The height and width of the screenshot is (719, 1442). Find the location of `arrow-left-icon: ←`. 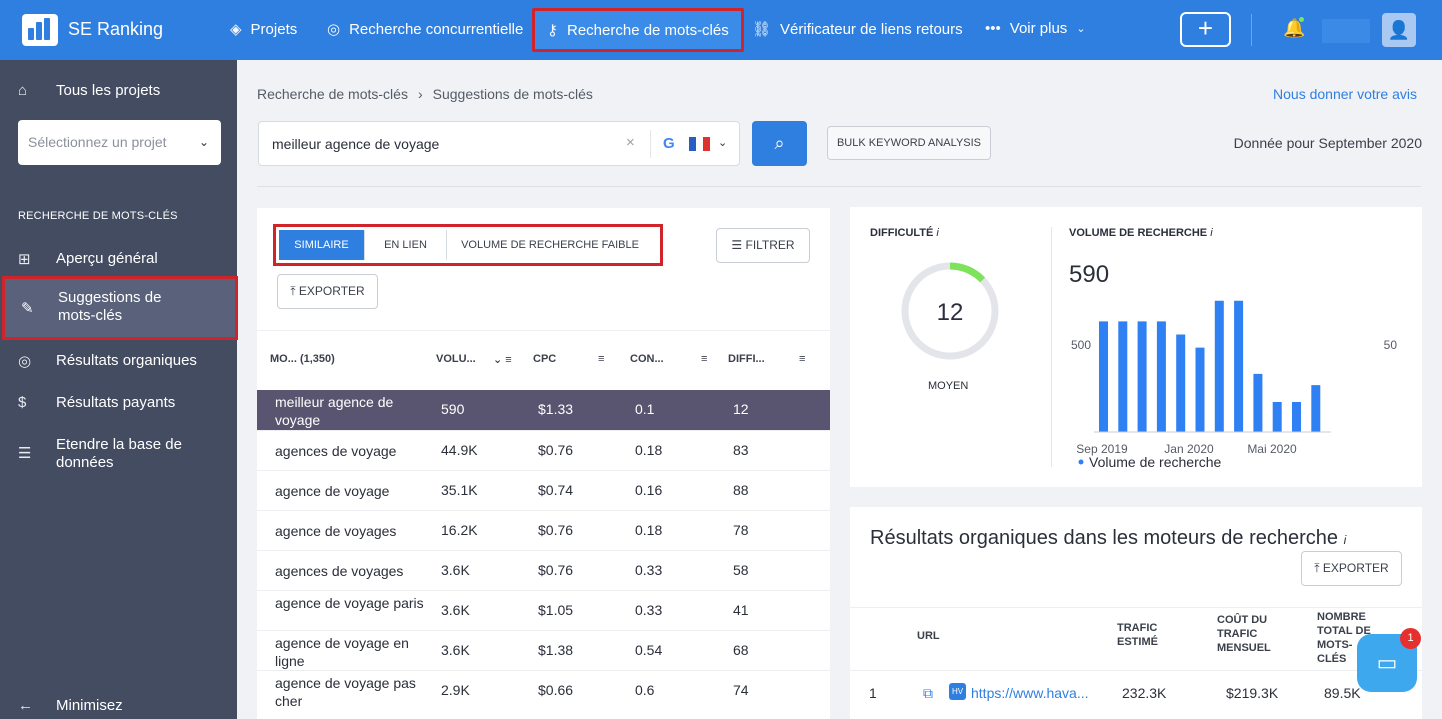

arrow-left-icon: ← is located at coordinates (25, 705).